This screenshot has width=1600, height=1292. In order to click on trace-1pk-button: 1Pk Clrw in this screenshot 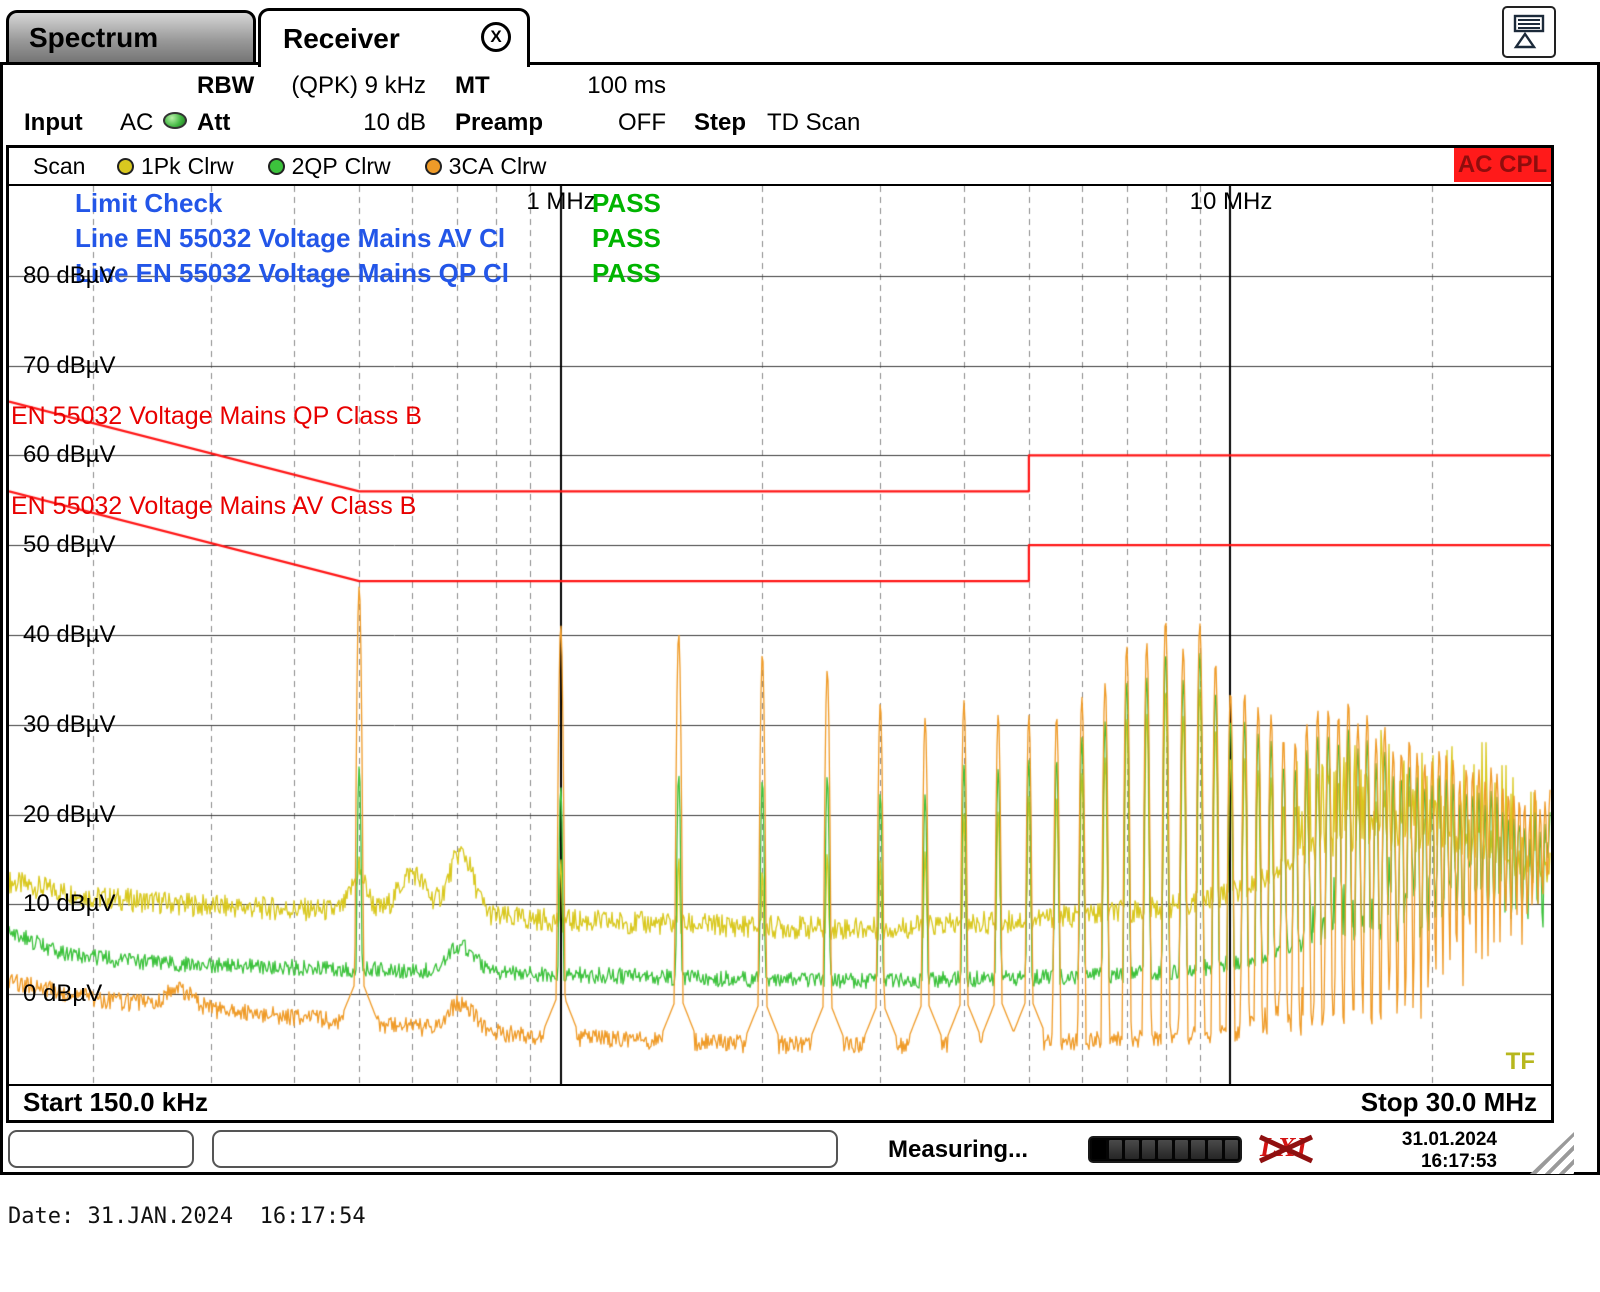, I will do `click(175, 166)`.